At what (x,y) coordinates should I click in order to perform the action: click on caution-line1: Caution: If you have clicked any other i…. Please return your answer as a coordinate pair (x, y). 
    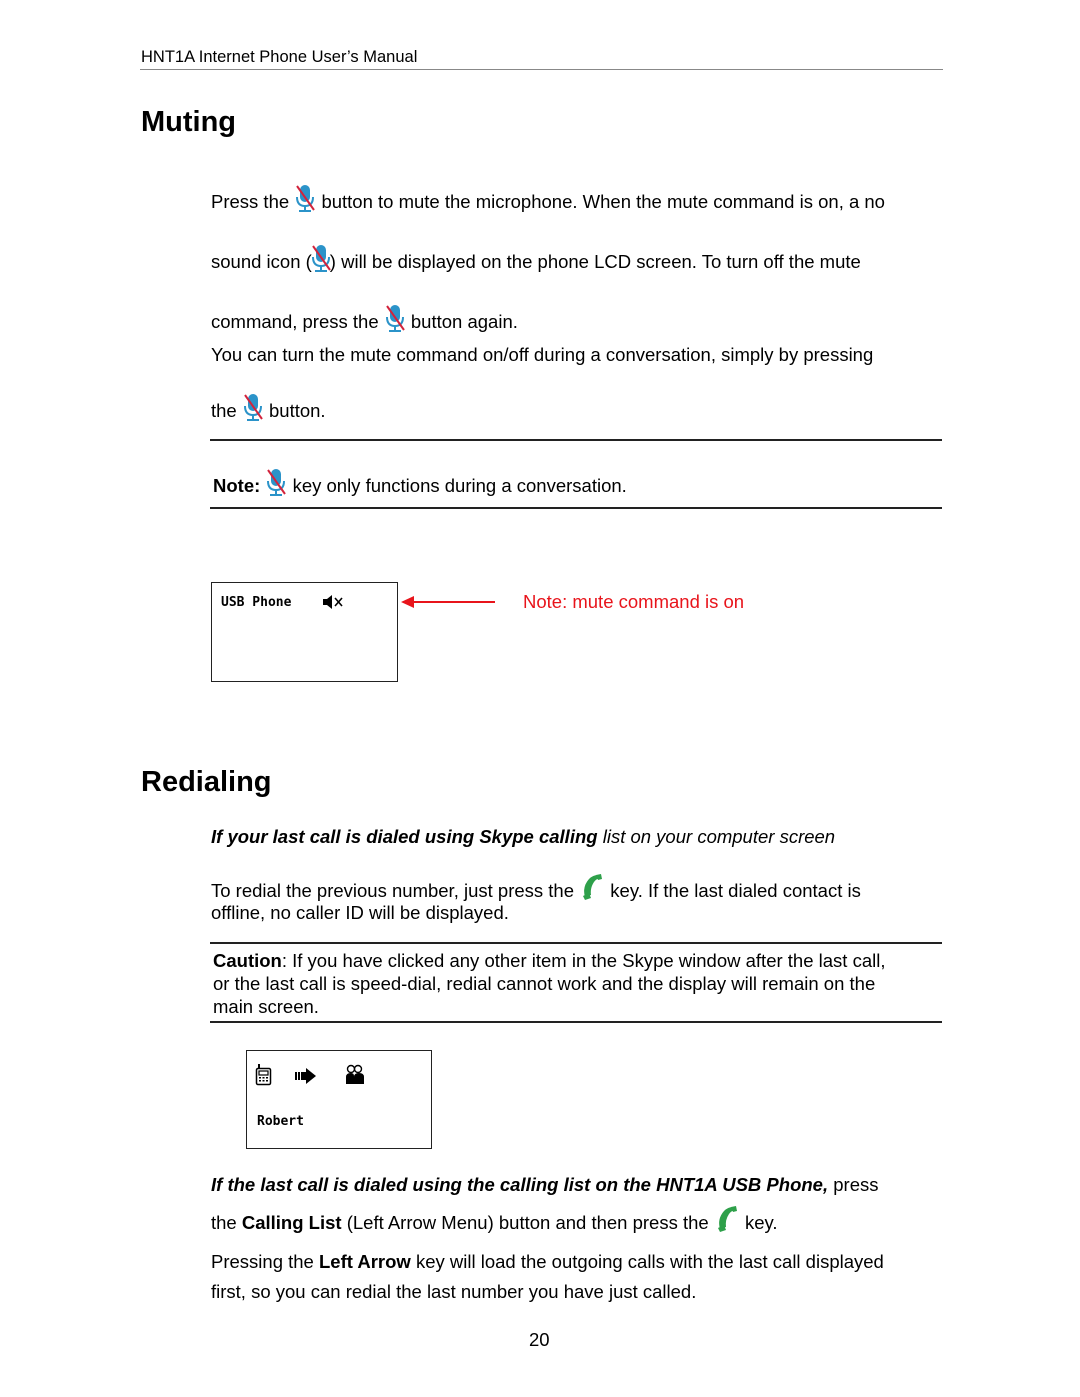
    Looking at the image, I should click on (549, 960).